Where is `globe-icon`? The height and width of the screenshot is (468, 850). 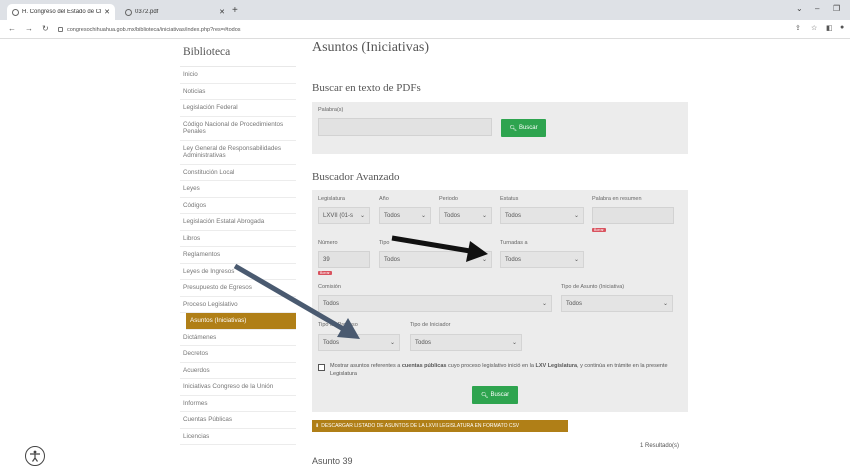 globe-icon is located at coordinates (15, 12).